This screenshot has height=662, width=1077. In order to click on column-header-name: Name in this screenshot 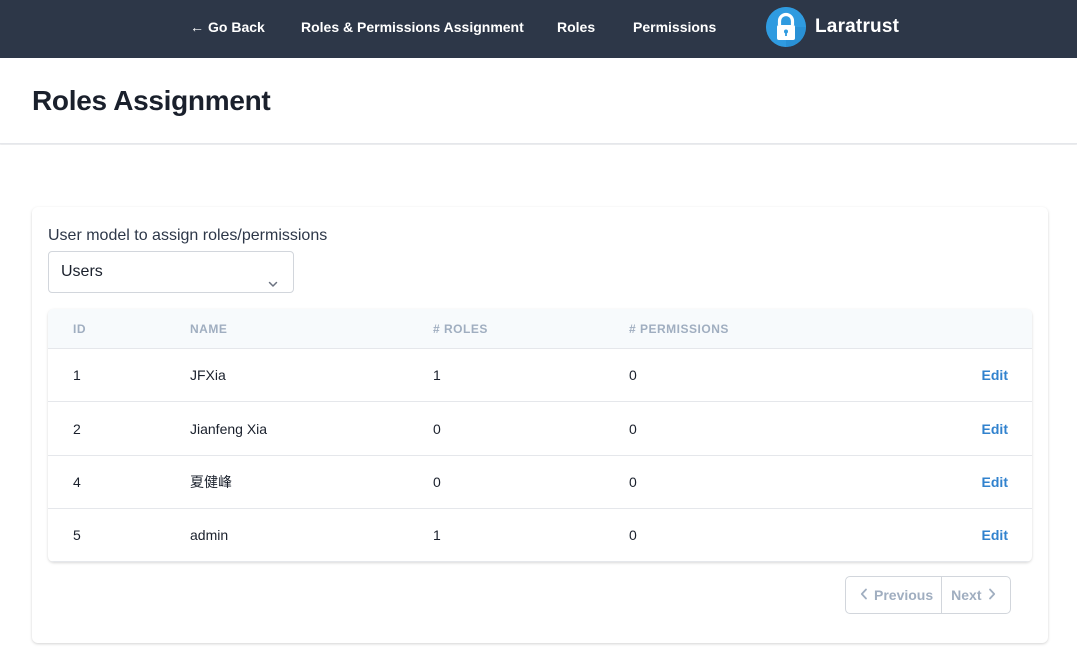, I will do `click(209, 329)`.